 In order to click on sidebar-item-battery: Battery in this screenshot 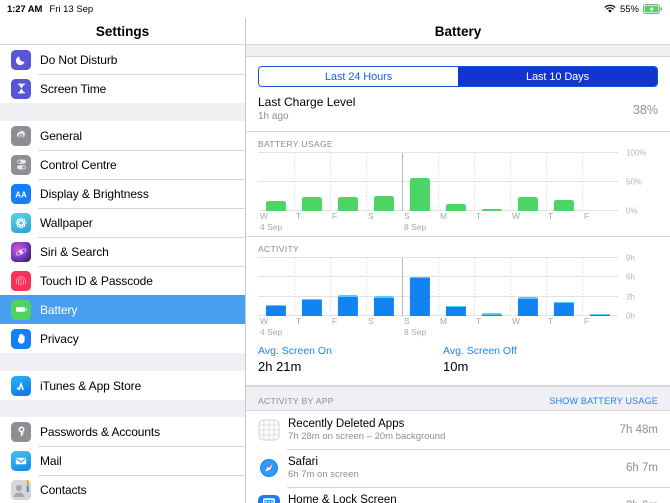, I will do `click(122, 309)`.